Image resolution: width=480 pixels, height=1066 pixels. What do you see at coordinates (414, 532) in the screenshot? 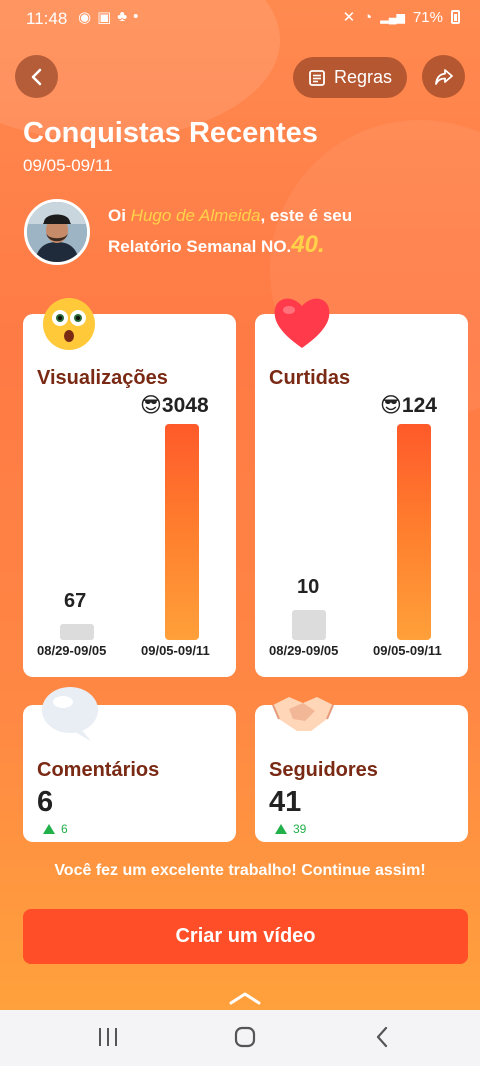
I see `likes-current-bar` at bounding box center [414, 532].